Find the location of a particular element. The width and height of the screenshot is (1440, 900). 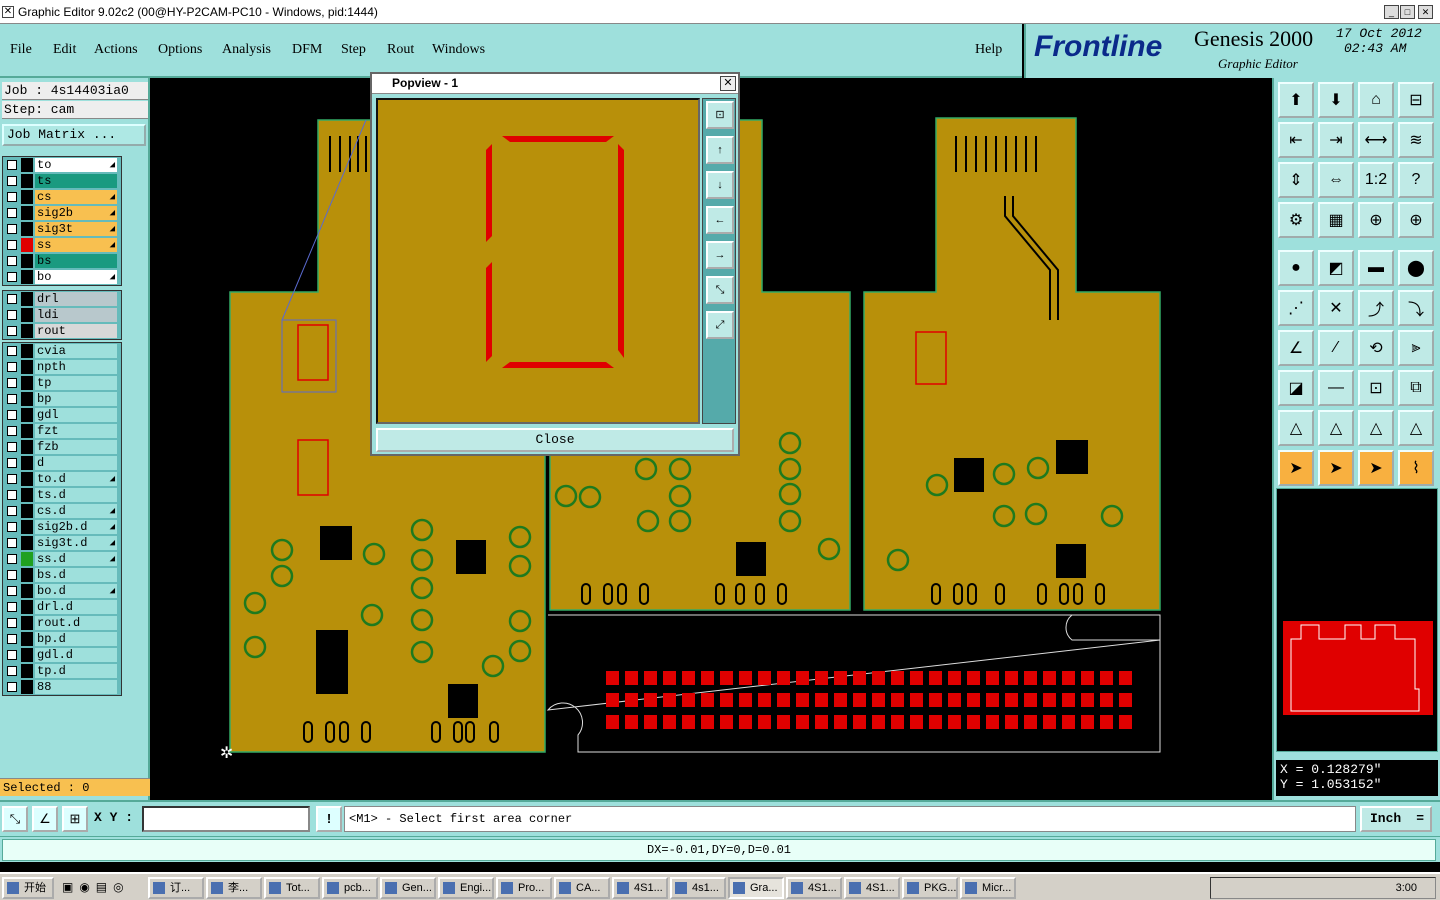

overview-minimap is located at coordinates (1357, 620).